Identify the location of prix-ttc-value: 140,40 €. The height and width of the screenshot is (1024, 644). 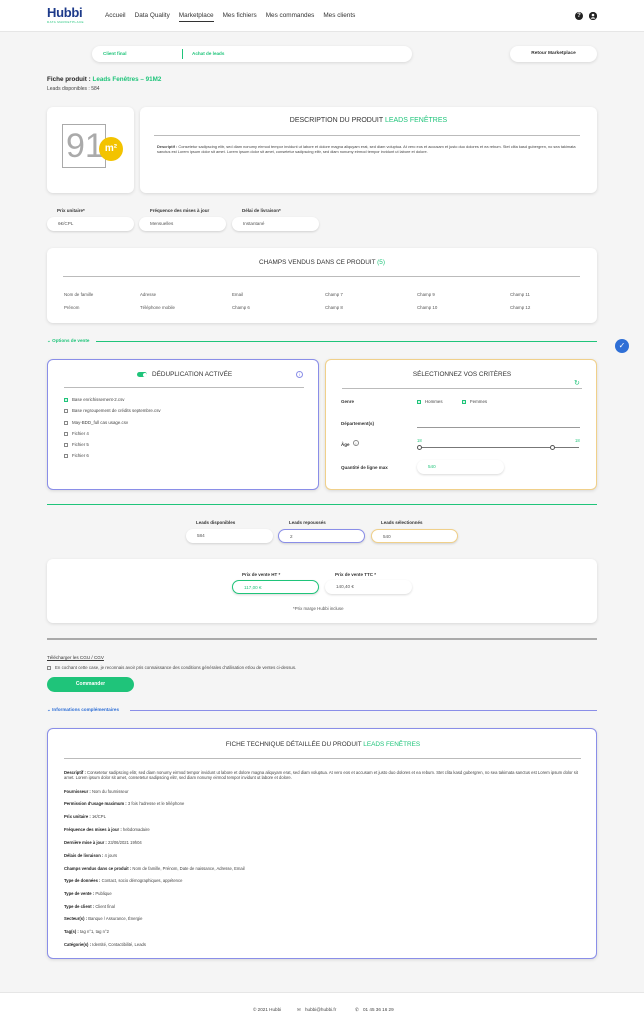
(368, 587).